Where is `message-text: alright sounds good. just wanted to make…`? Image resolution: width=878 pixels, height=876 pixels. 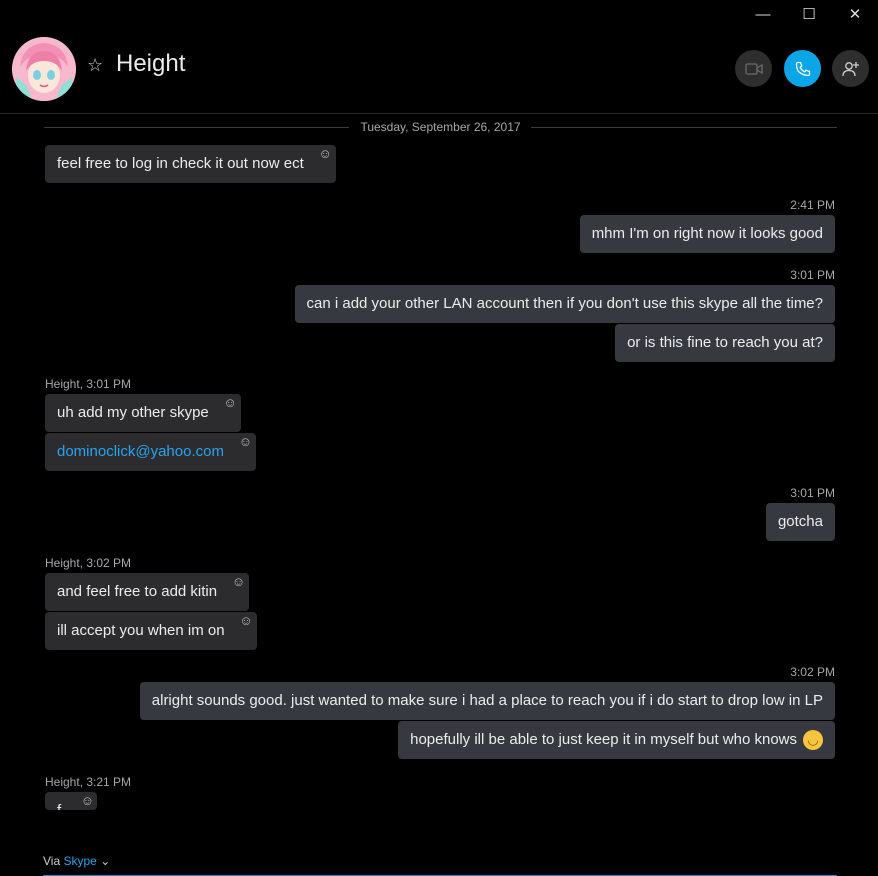 message-text: alright sounds good. just wanted to make… is located at coordinates (487, 700).